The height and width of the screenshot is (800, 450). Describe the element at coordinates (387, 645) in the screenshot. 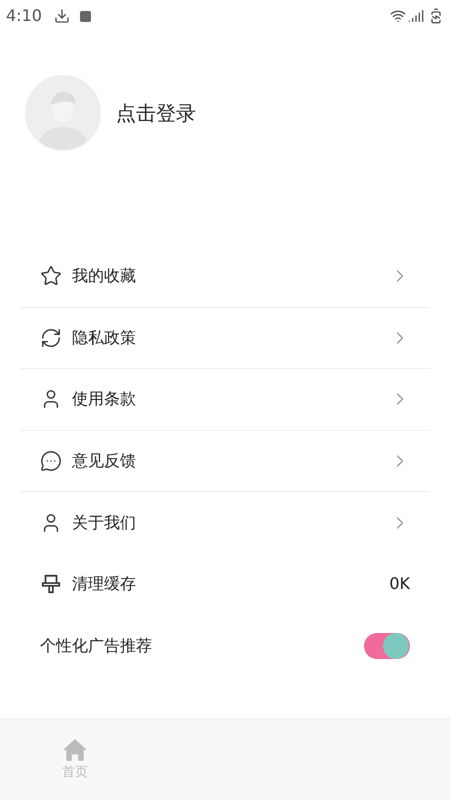

I see `ad-toggle` at that location.